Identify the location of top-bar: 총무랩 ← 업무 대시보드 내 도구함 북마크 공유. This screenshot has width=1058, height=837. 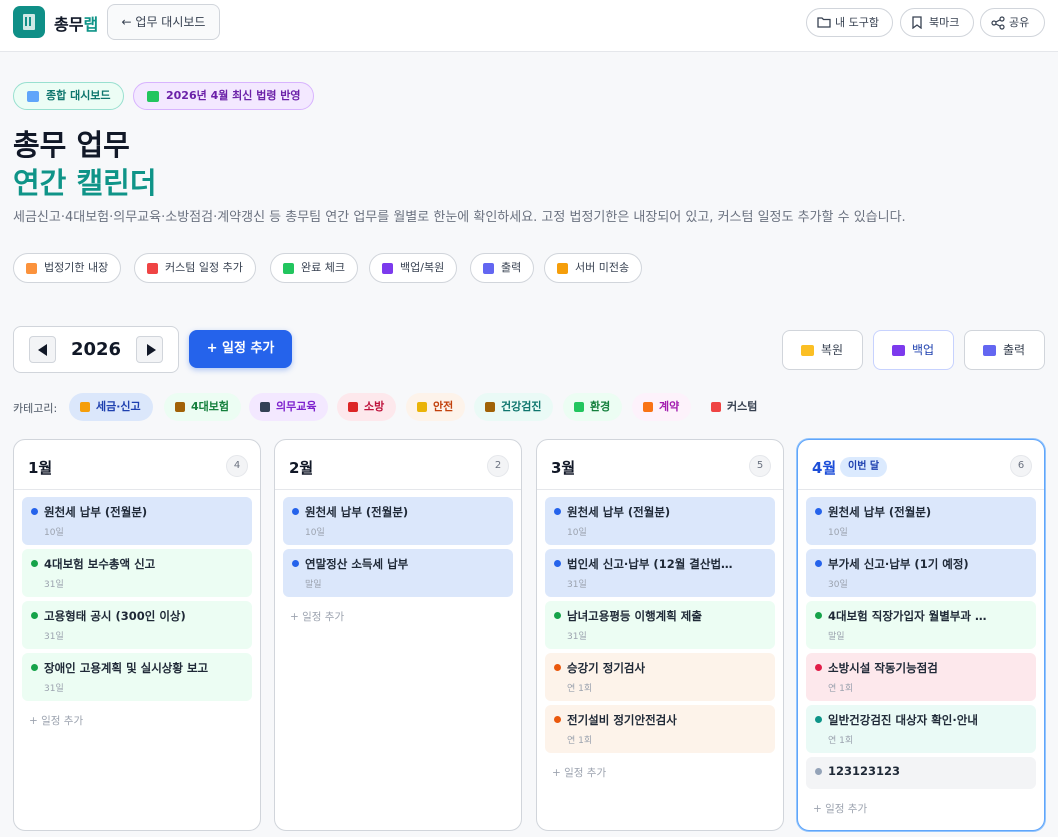
(529, 26).